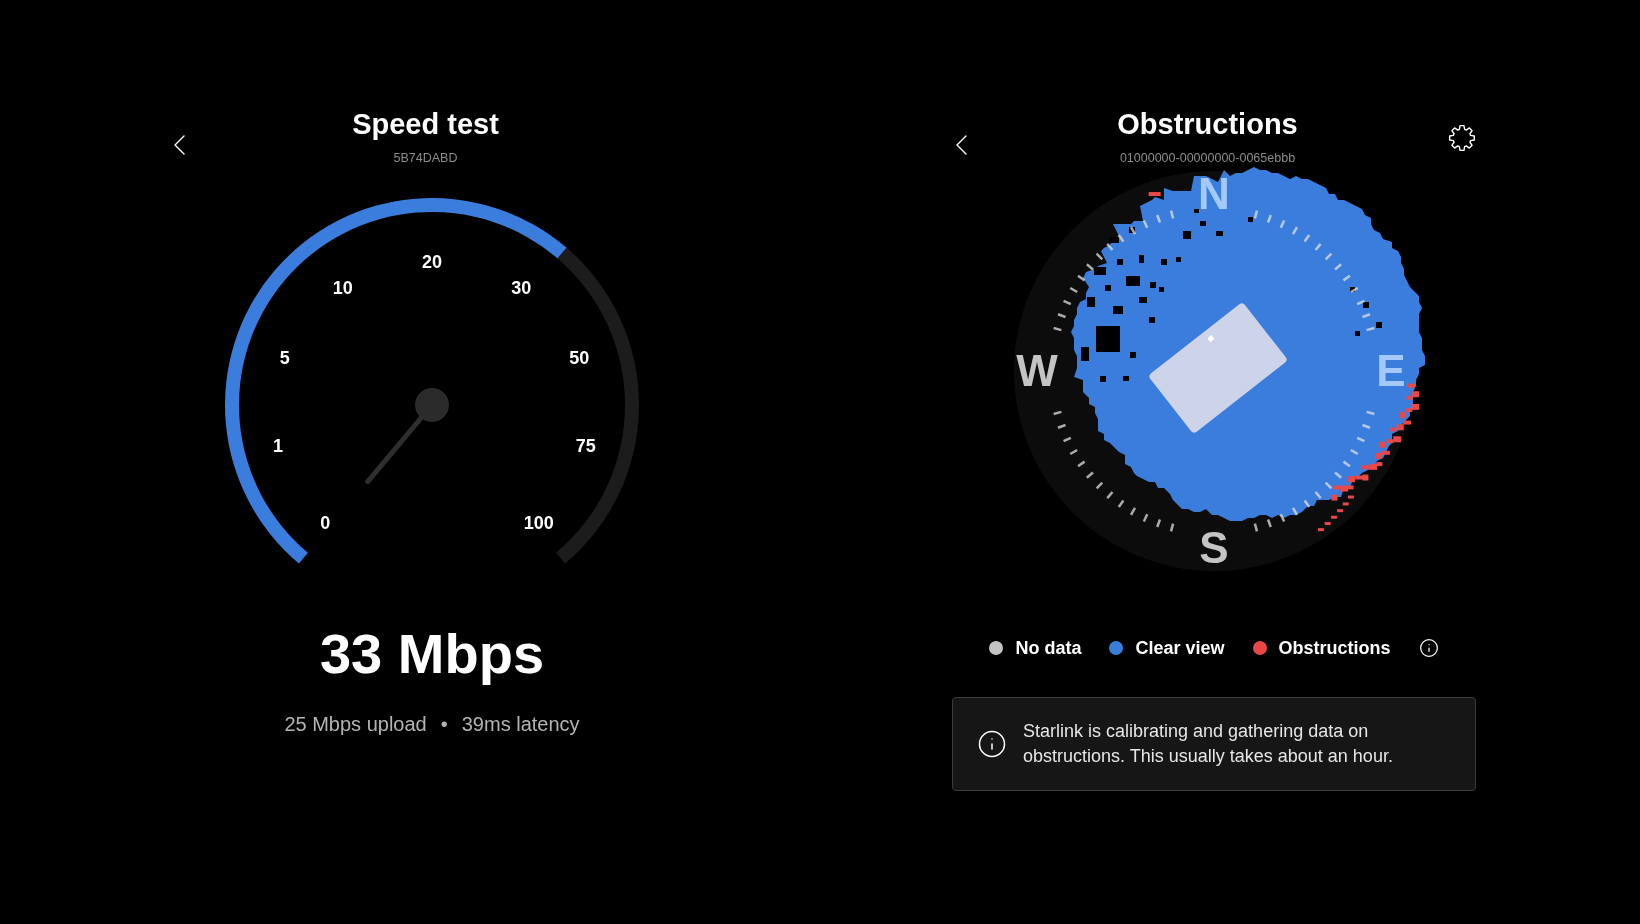 The width and height of the screenshot is (1640, 924). What do you see at coordinates (1334, 648) in the screenshot?
I see `legend-label: Obstructions` at bounding box center [1334, 648].